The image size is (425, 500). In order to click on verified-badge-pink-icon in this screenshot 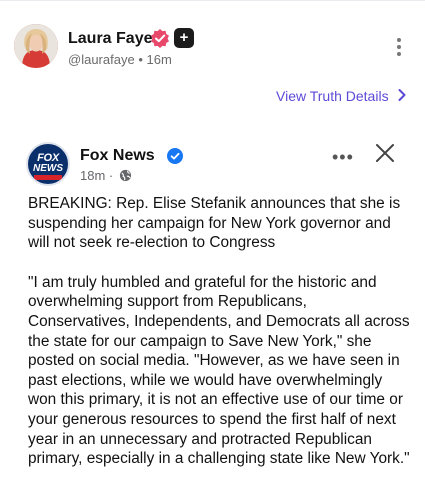, I will do `click(160, 38)`.